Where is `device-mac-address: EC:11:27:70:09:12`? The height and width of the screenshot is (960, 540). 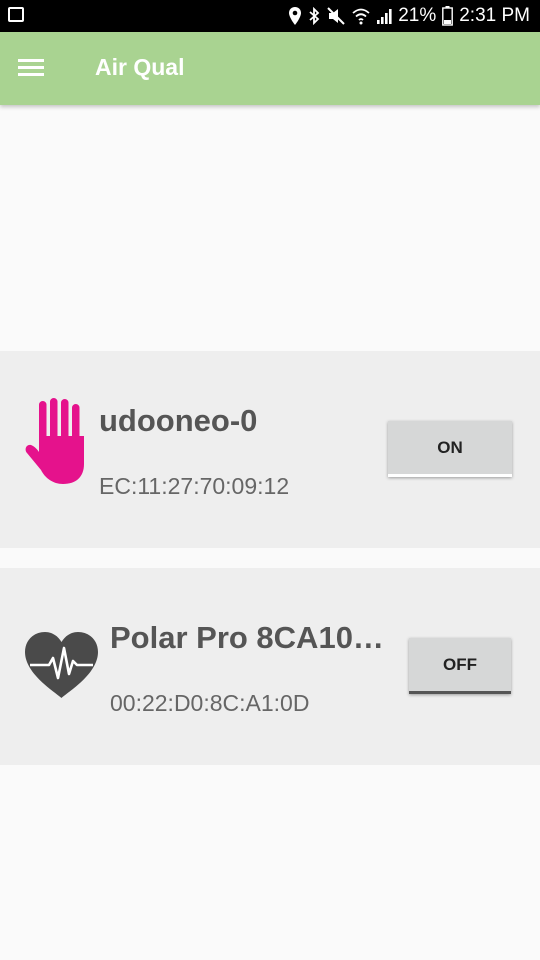
device-mac-address: EC:11:27:70:09:12 is located at coordinates (194, 486).